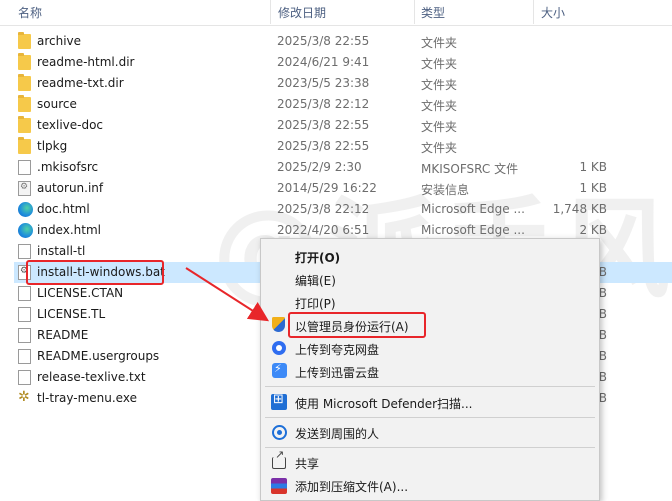  I want to click on file-size: 1 KB, so click(593, 167).